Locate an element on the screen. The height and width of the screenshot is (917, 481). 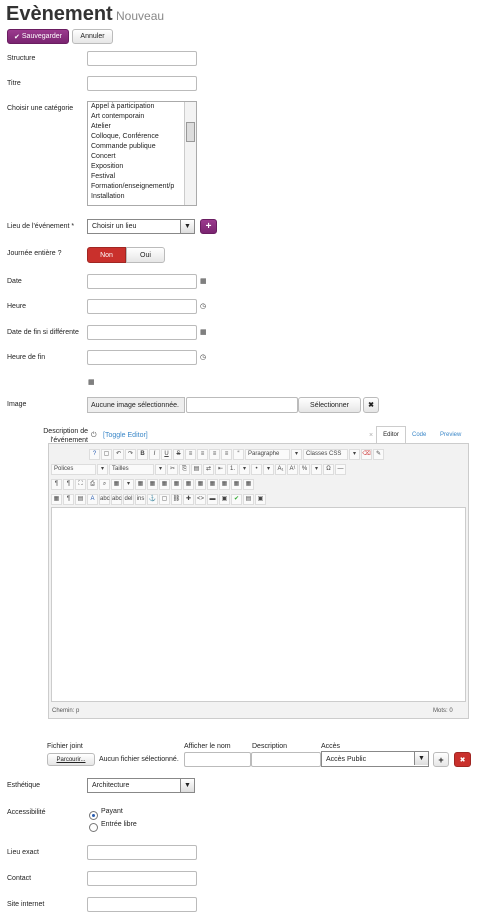
date-input is located at coordinates (142, 281).